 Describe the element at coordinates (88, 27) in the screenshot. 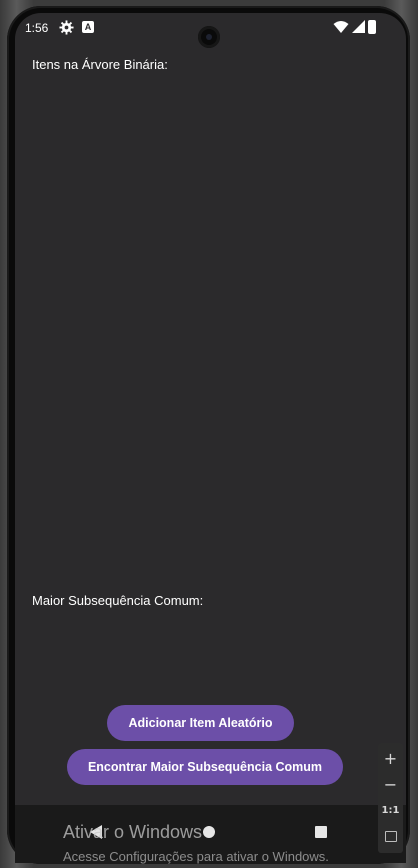

I see `a-notification-icon: A` at that location.